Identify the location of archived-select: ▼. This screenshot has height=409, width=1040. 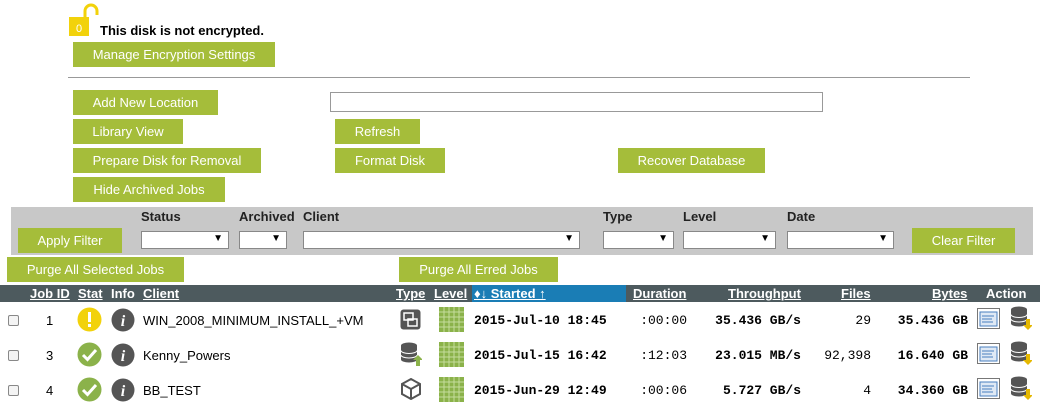
(263, 240).